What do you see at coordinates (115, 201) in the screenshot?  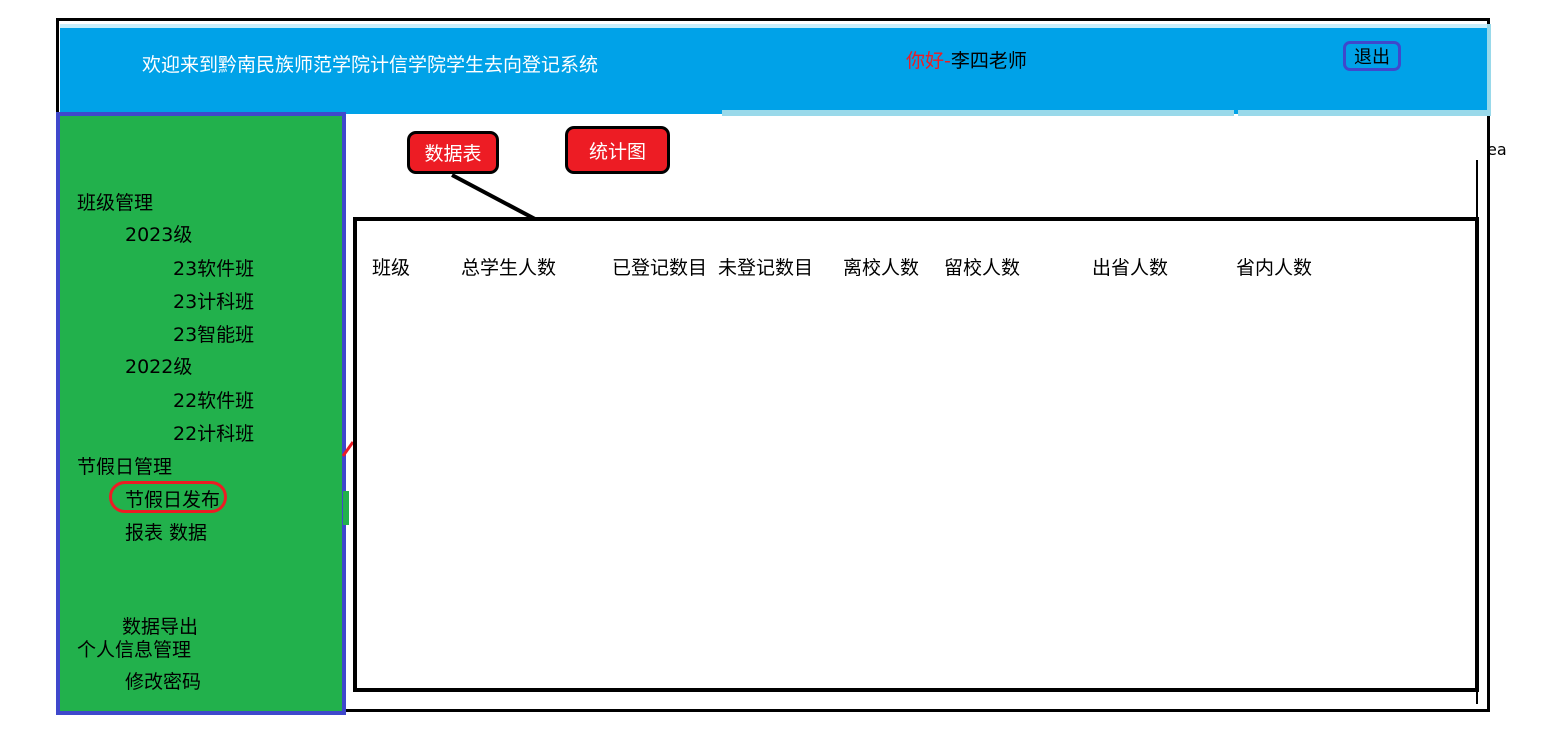 I see `sidebar-item-class-management: 班级管理` at bounding box center [115, 201].